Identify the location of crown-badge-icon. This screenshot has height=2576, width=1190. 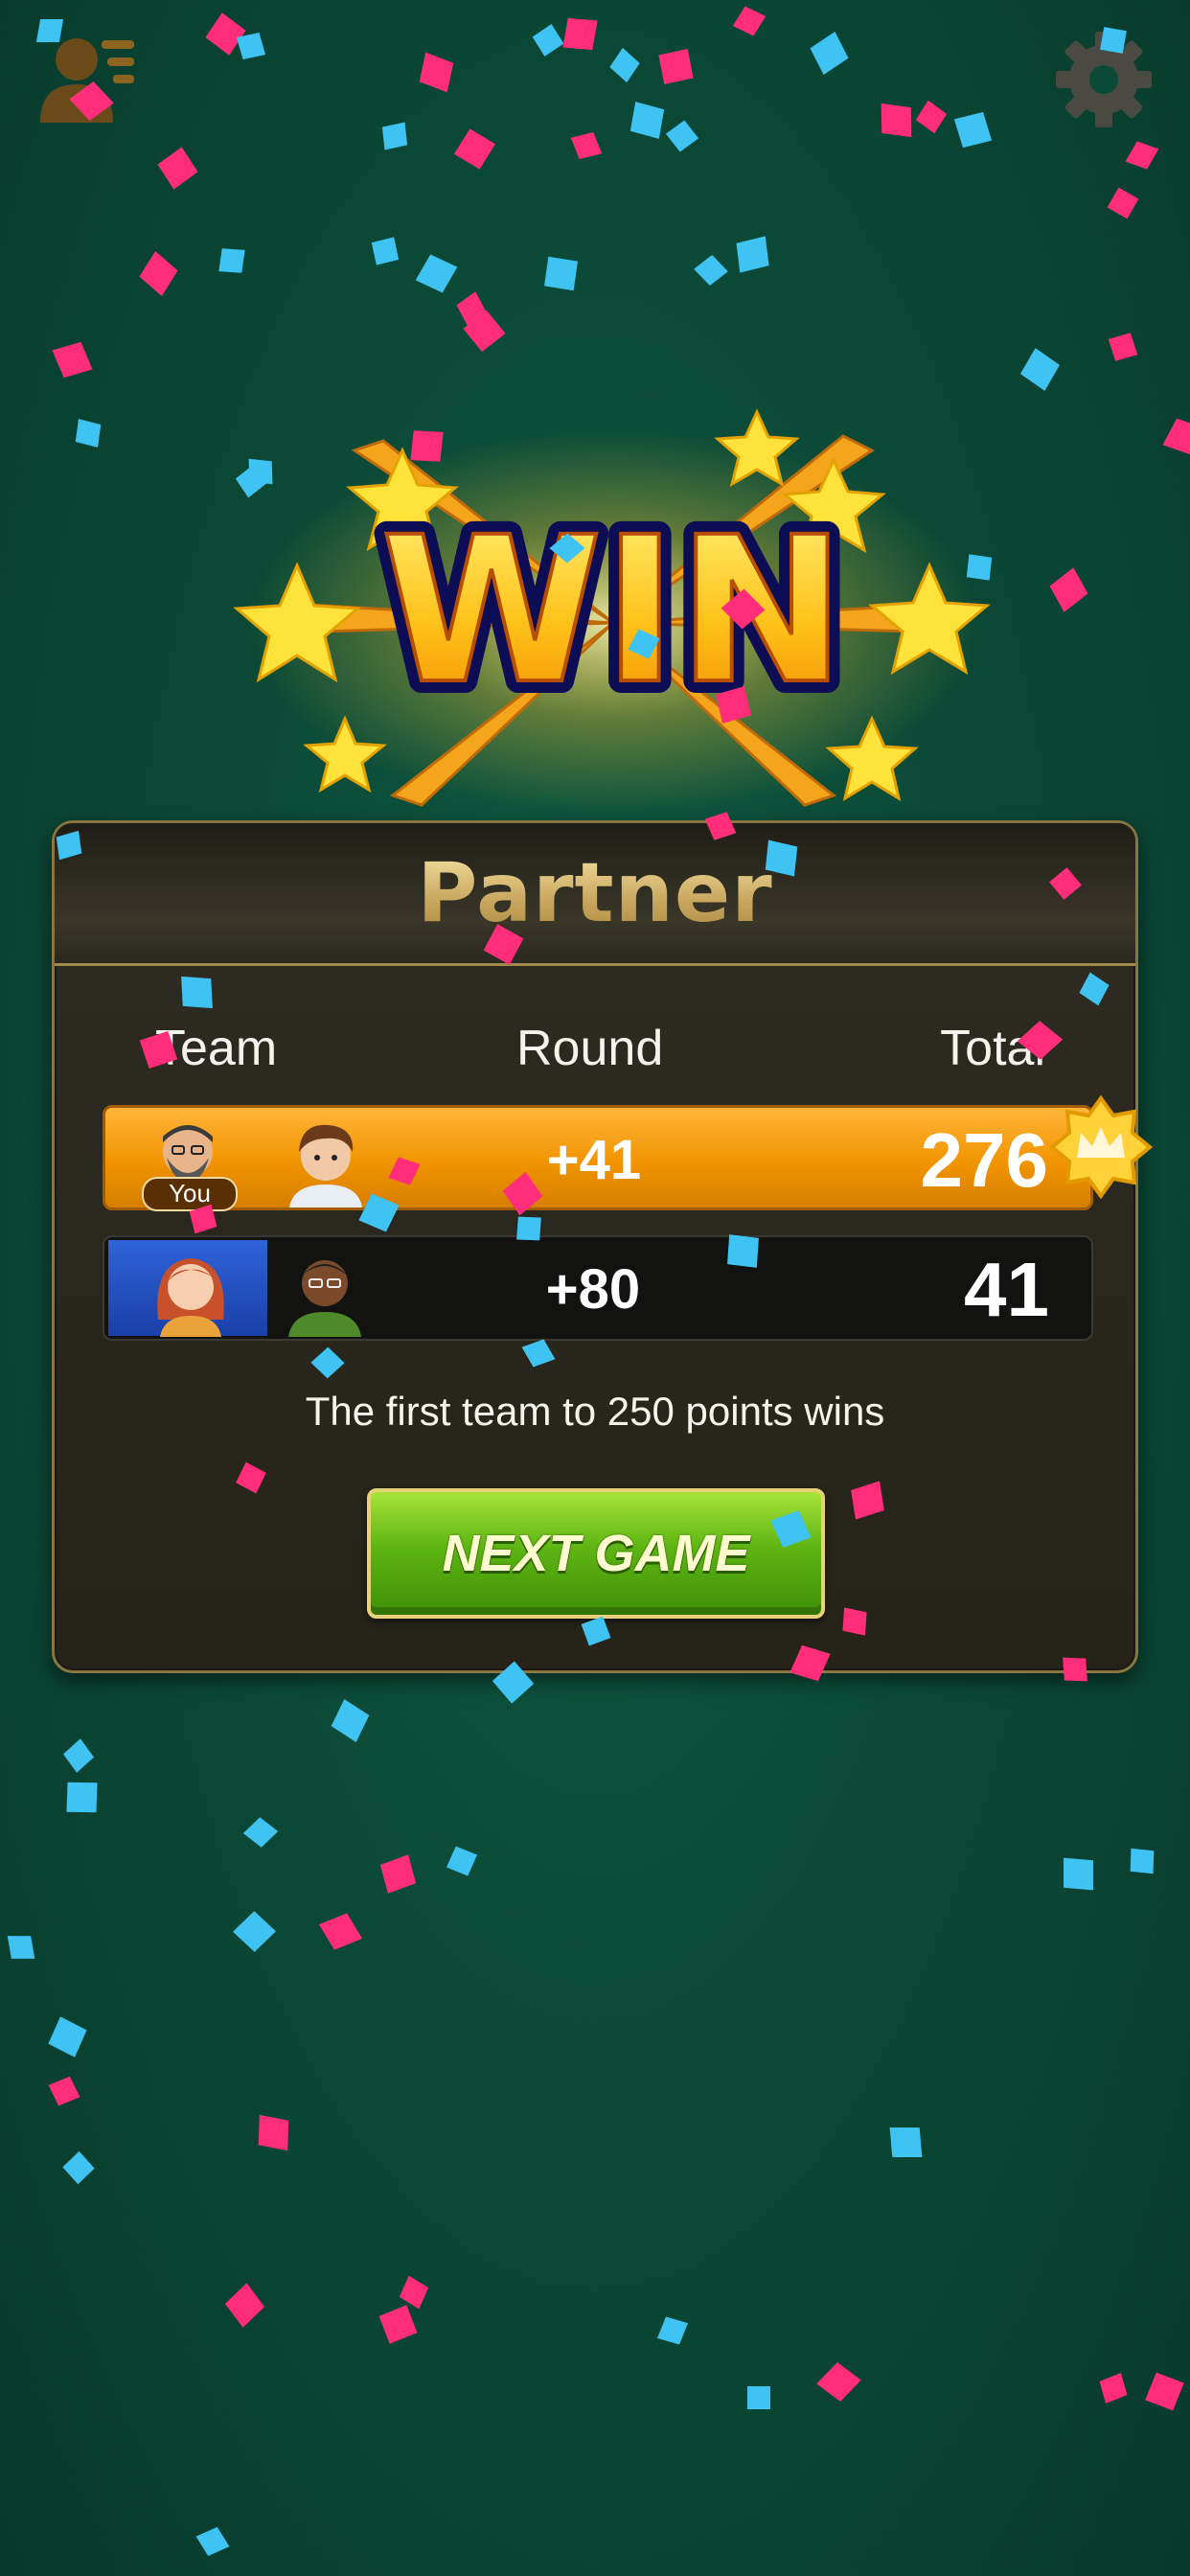
(1101, 1147).